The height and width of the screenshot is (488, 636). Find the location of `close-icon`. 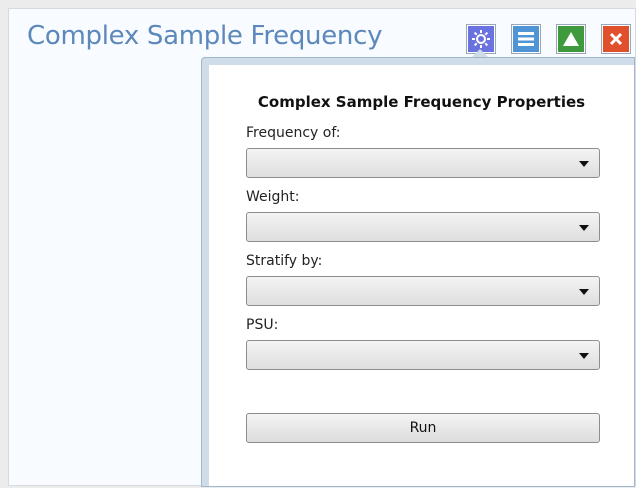

close-icon is located at coordinates (616, 39).